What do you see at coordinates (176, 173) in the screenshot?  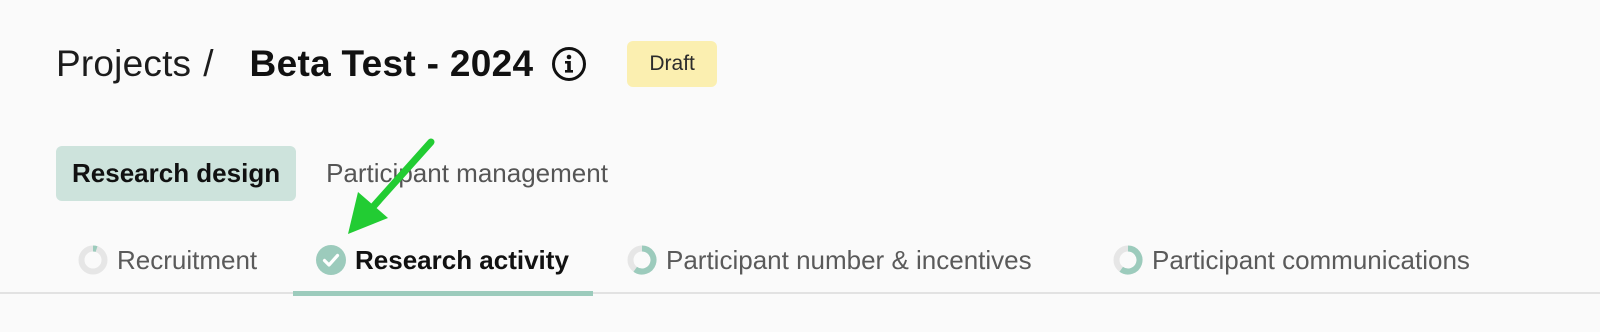 I see `tab-research-design: Research design` at bounding box center [176, 173].